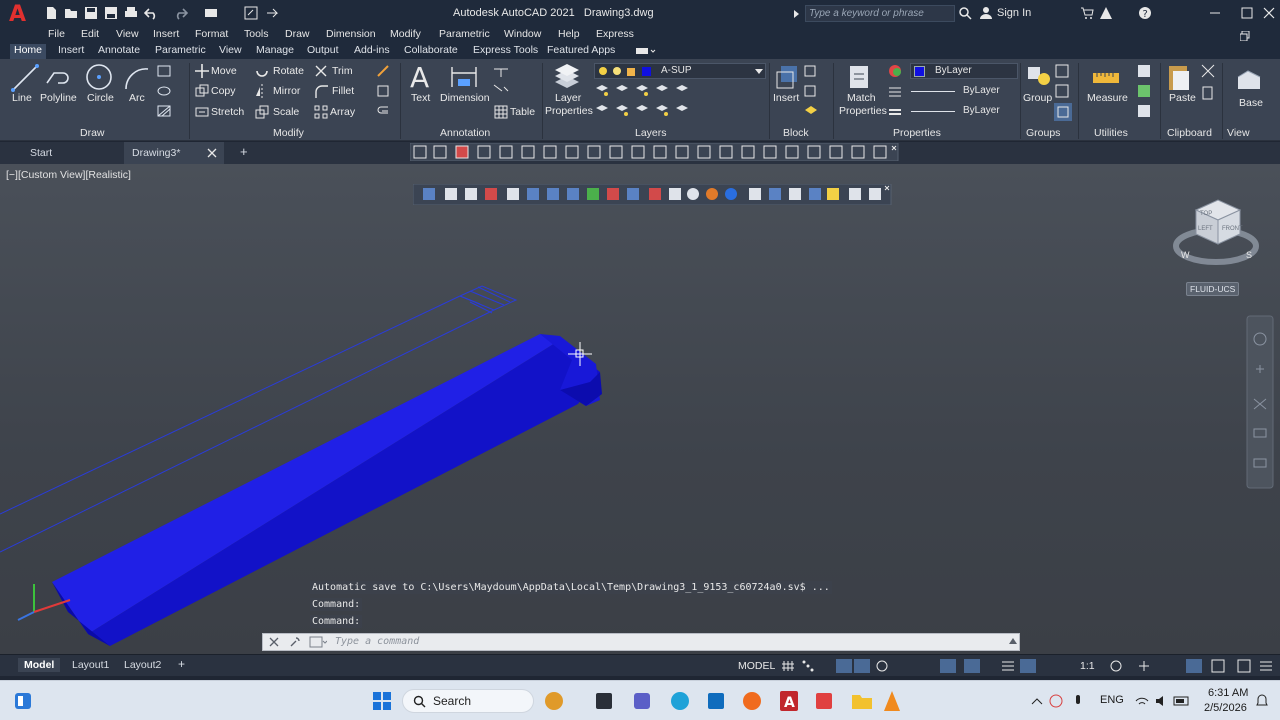 The width and height of the screenshot is (1280, 720). What do you see at coordinates (92, 133) in the screenshot?
I see `panel-title-draw: Draw` at bounding box center [92, 133].